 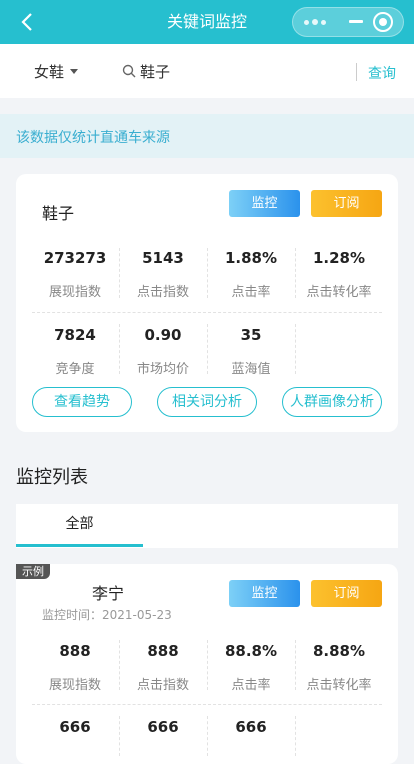 I want to click on stat-value: 1.88%, so click(x=251, y=258).